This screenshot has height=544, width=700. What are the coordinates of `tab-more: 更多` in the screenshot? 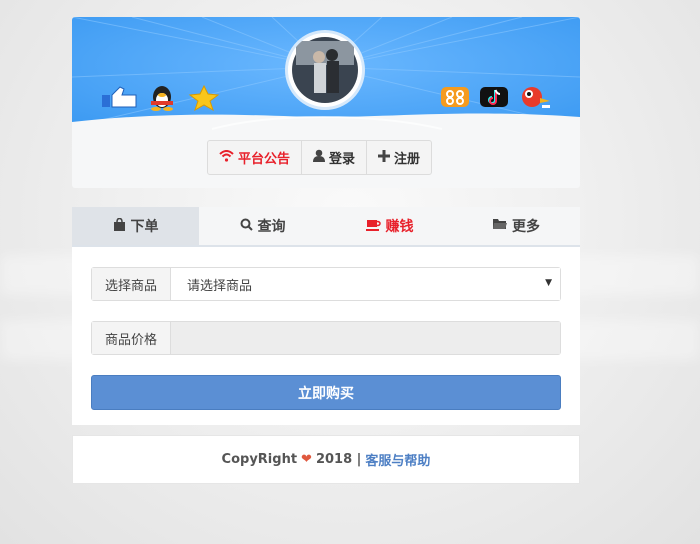 It's located at (516, 226).